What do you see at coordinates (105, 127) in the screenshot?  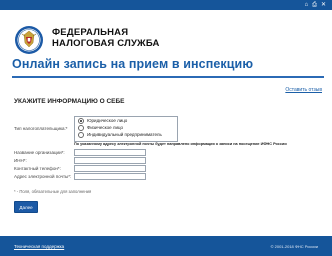 I see `radio-label: Физическое лицо` at bounding box center [105, 127].